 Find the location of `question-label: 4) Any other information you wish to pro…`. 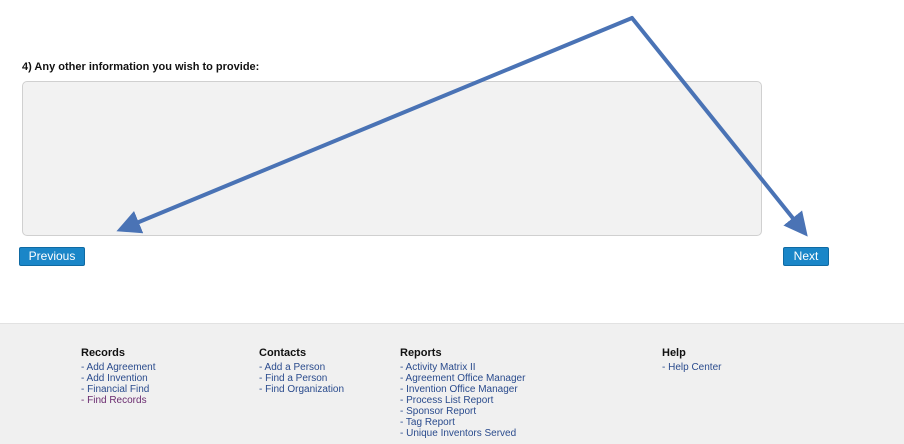

question-label: 4) Any other information you wish to pro… is located at coordinates (141, 67).